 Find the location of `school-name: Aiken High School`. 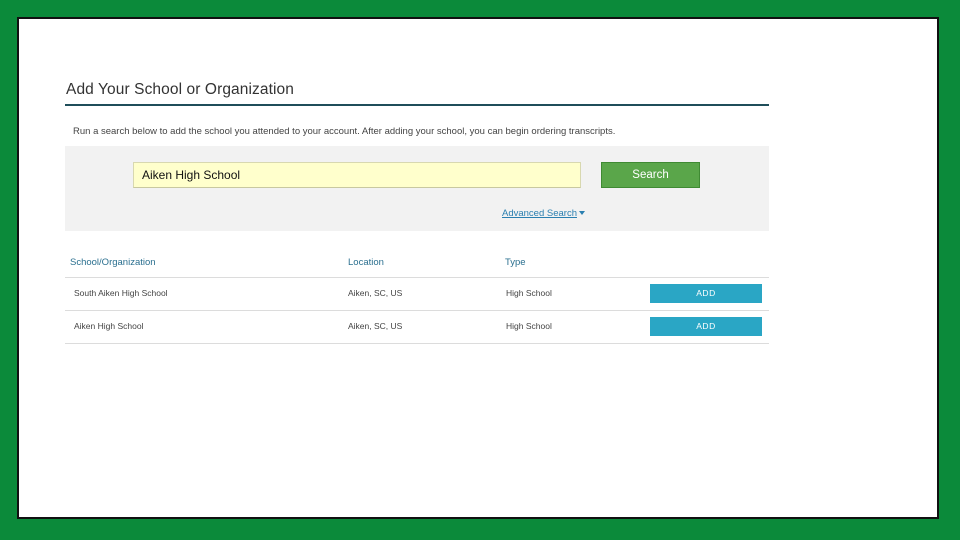

school-name: Aiken High School is located at coordinates (109, 326).